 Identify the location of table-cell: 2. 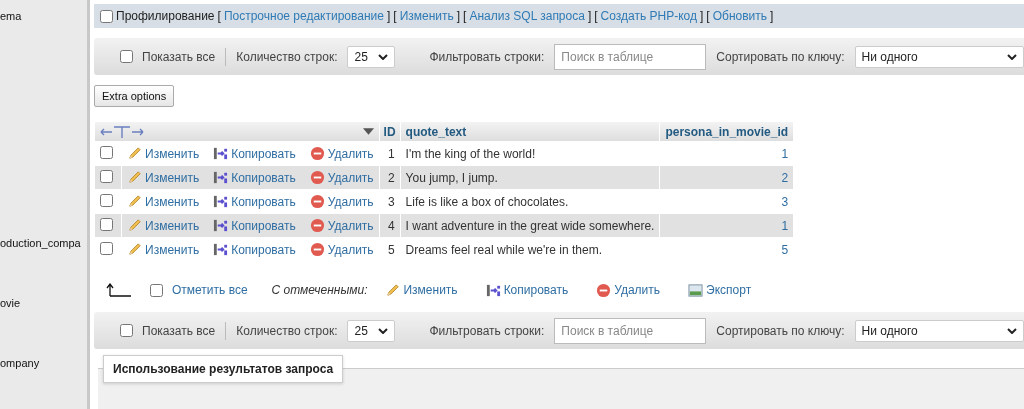
(389, 177).